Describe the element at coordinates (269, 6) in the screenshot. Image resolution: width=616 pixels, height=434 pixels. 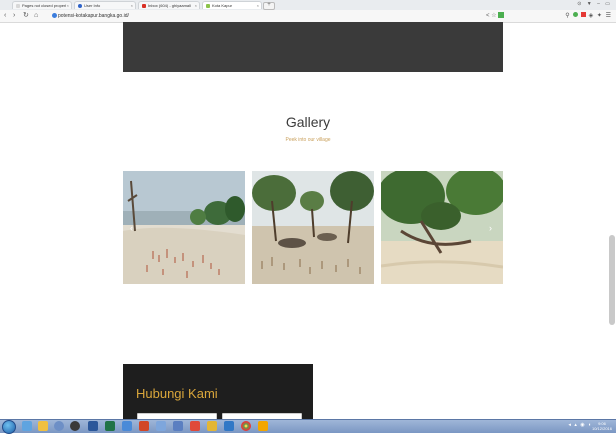
I see `new-tab-button: +` at that location.